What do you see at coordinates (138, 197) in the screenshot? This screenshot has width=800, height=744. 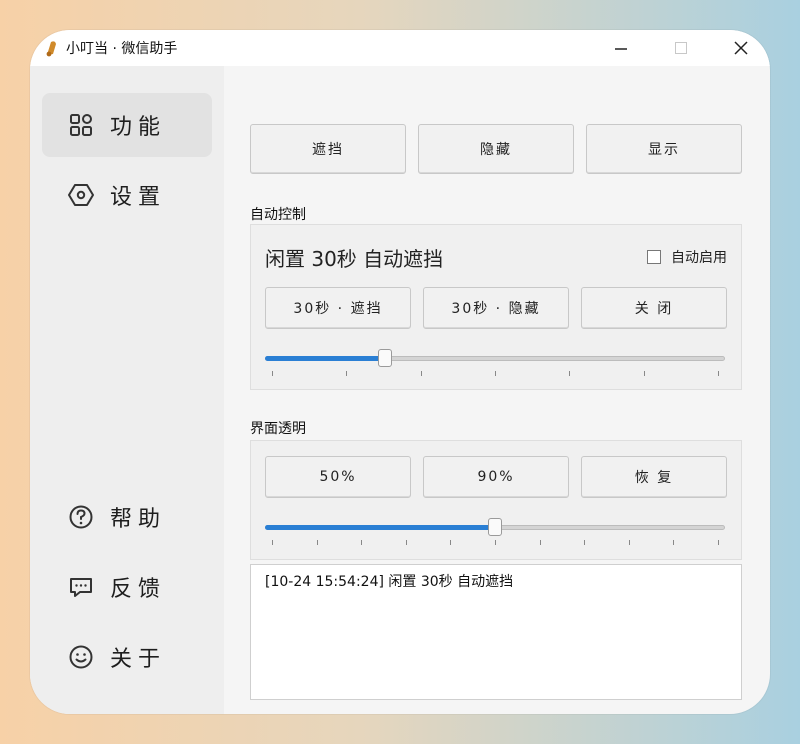 I see `sidebar-item-label: 设置` at bounding box center [138, 197].